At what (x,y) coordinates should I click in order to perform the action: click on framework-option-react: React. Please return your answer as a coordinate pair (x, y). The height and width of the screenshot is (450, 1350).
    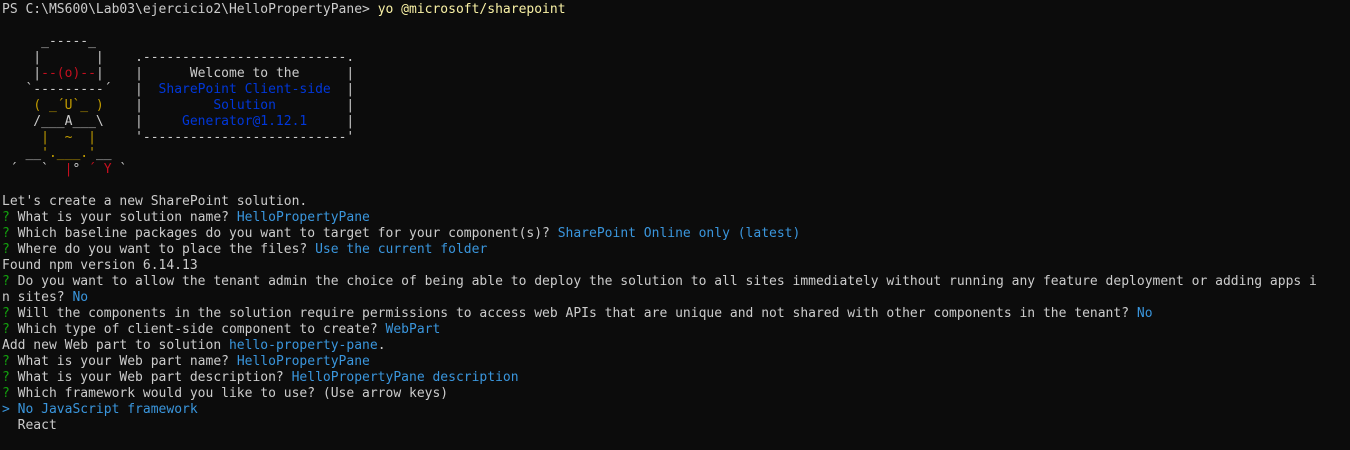
    Looking at the image, I should click on (676, 426).